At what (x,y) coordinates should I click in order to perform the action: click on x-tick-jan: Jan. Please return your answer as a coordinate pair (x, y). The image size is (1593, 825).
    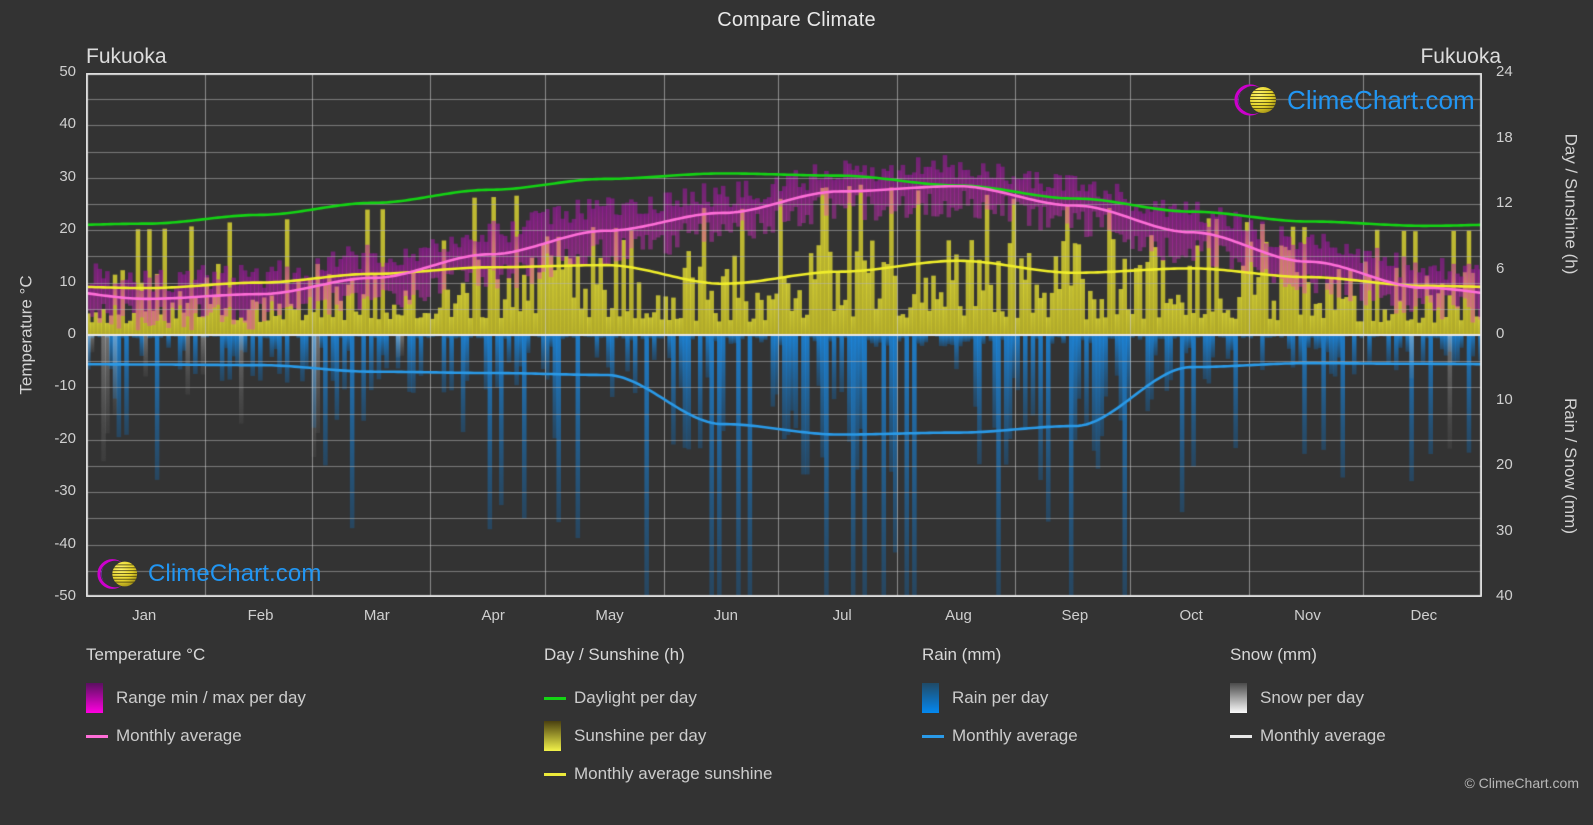
    Looking at the image, I should click on (144, 615).